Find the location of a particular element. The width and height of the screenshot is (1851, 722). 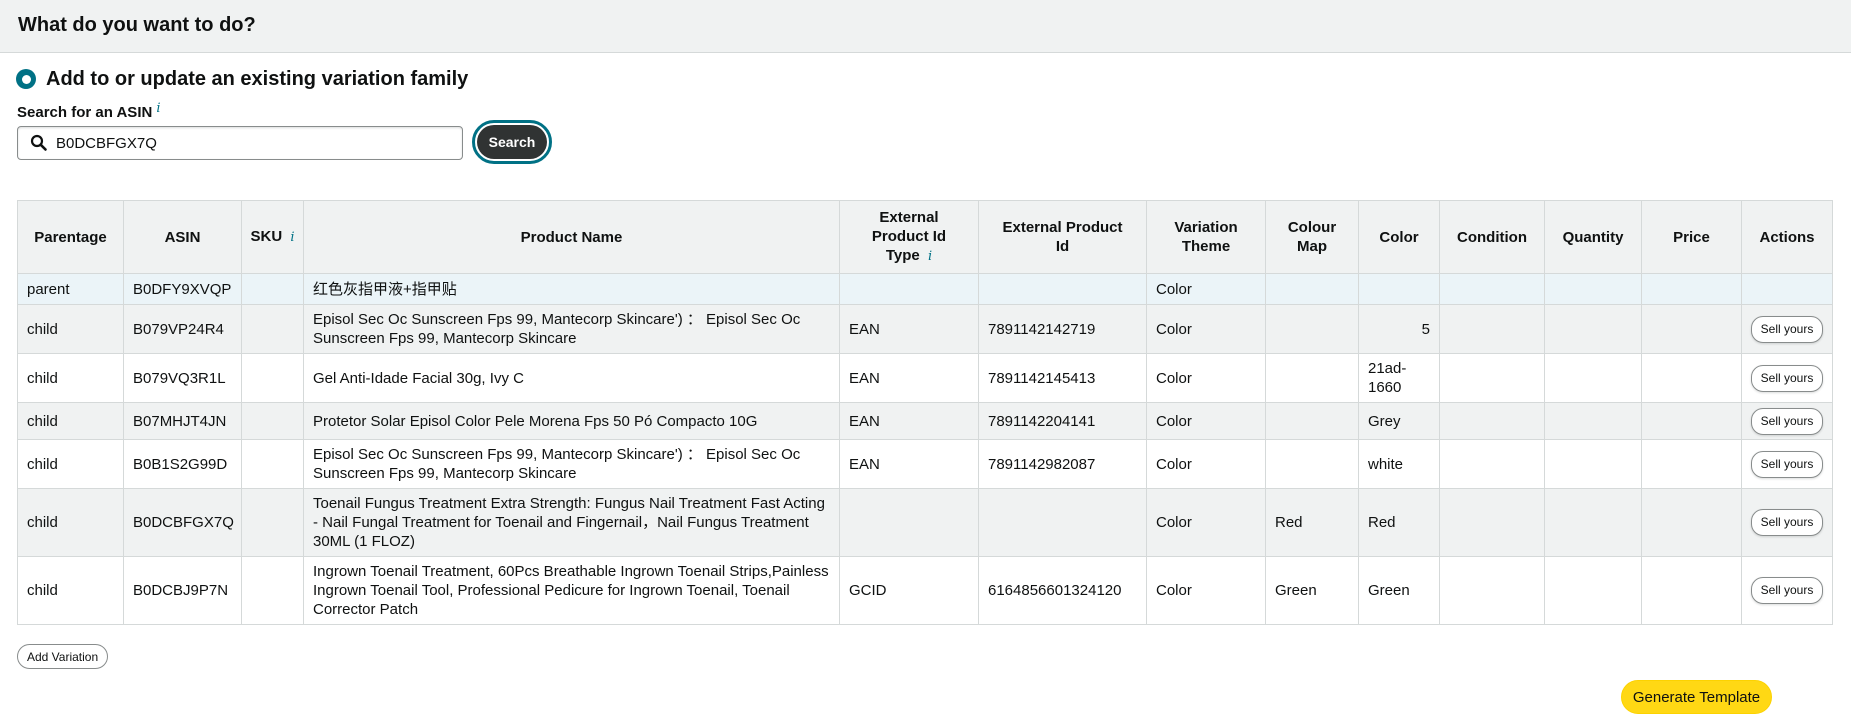

variation-theme-line2: Theme is located at coordinates (1206, 246).